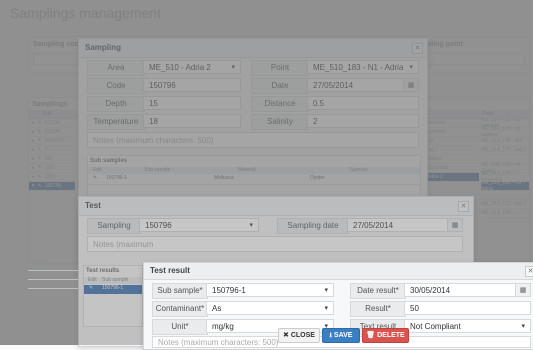  What do you see at coordinates (529, 271) in the screenshot?
I see `close-icon: ✕` at bounding box center [529, 271].